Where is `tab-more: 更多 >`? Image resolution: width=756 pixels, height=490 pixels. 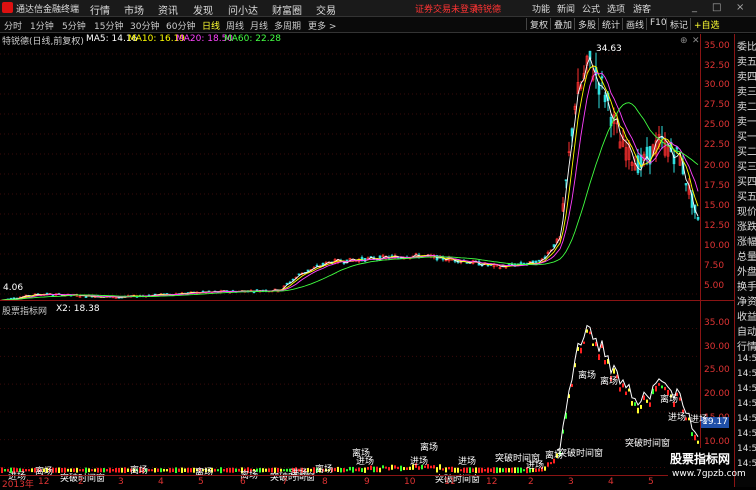
tab-more: 更多 > is located at coordinates (322, 25).